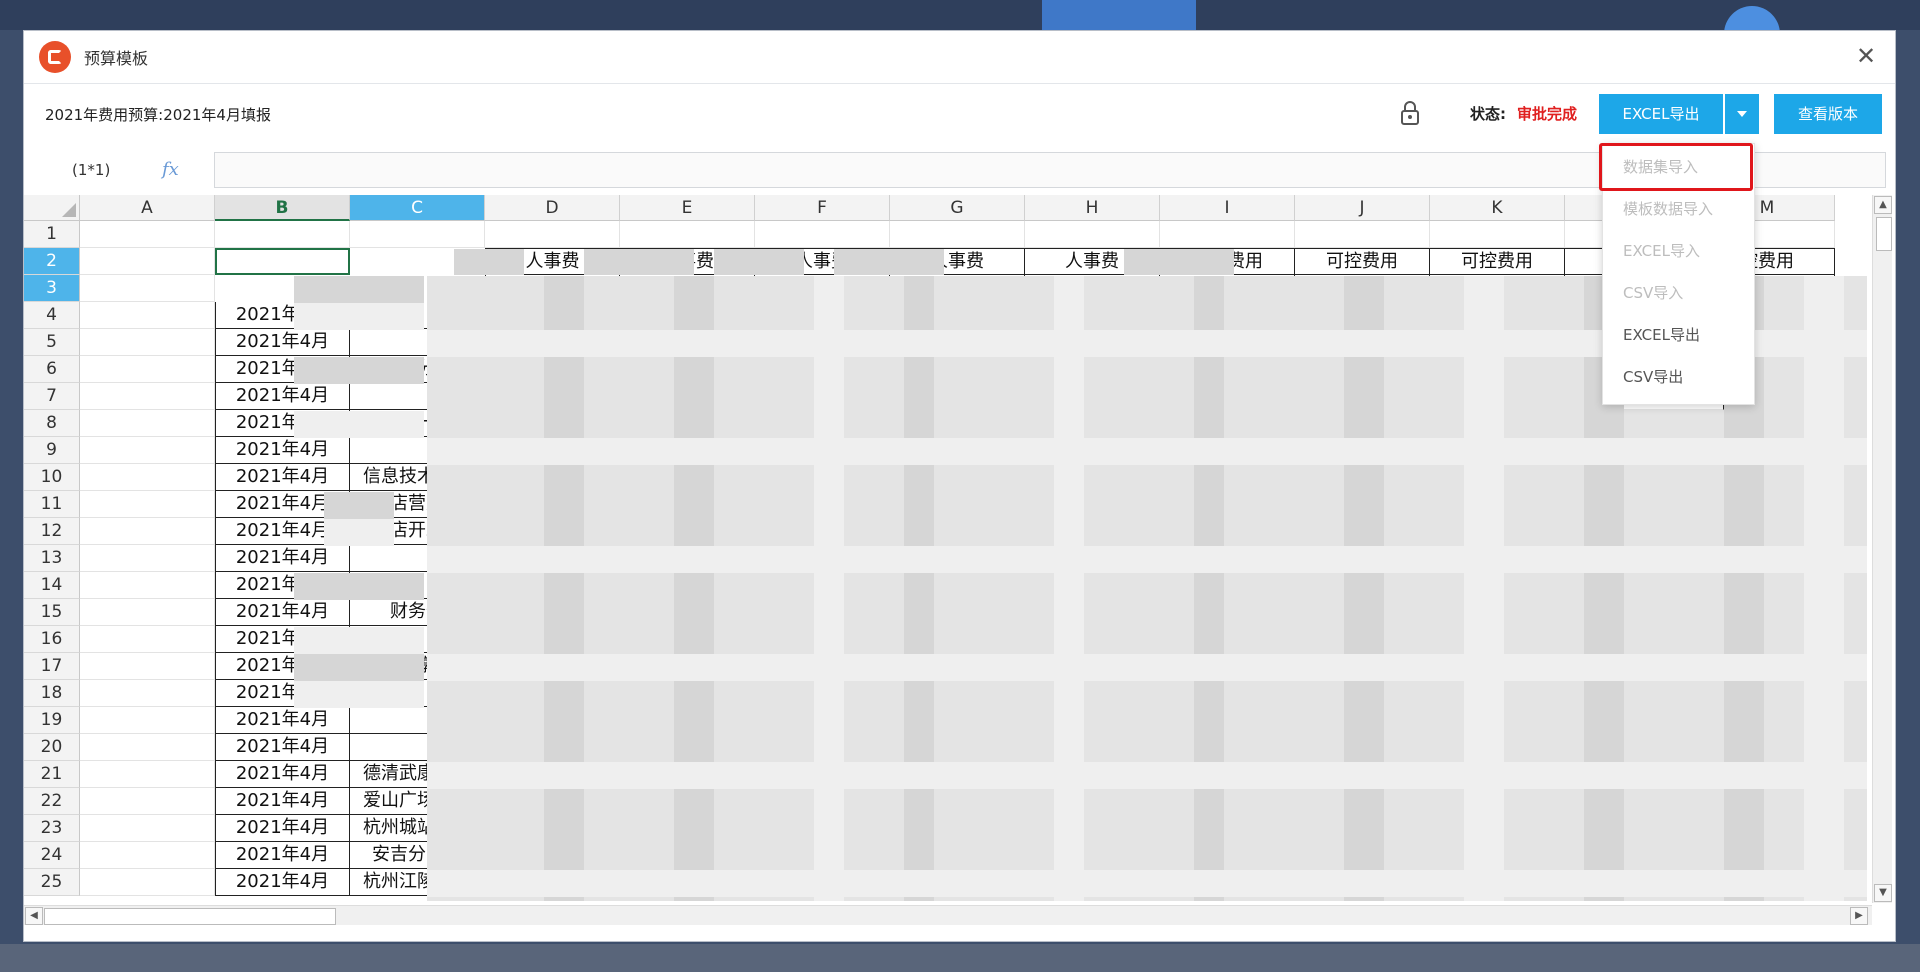 The width and height of the screenshot is (1920, 972). Describe the element at coordinates (52, 315) in the screenshot. I see `row-header-4: 4` at that location.